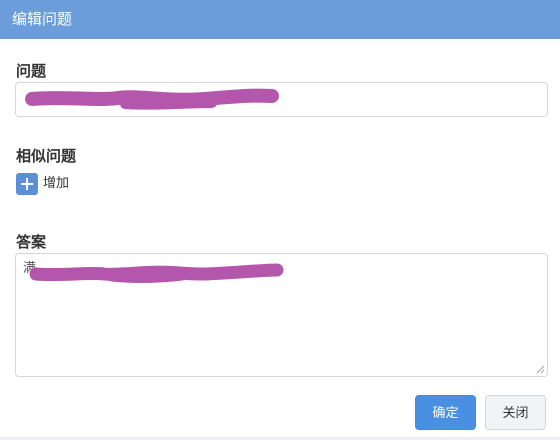 Image resolution: width=560 pixels, height=440 pixels. What do you see at coordinates (515, 412) in the screenshot?
I see `close-button: 关闭` at bounding box center [515, 412].